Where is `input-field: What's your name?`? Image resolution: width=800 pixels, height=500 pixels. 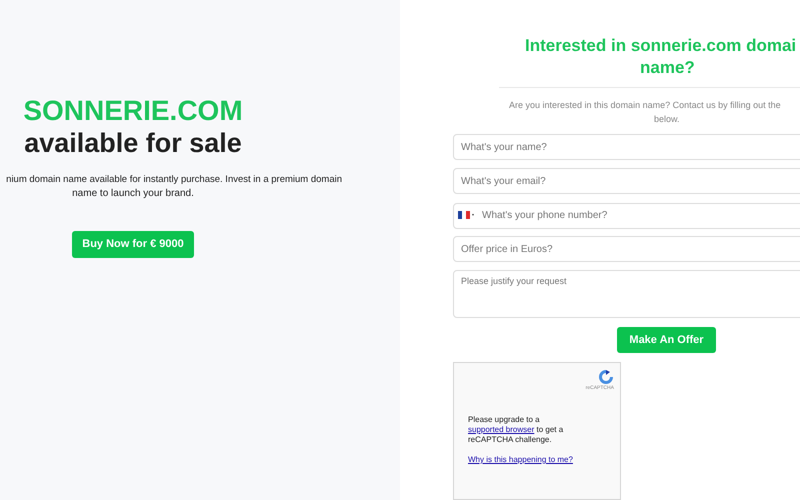 input-field: What's your name? is located at coordinates (626, 147).